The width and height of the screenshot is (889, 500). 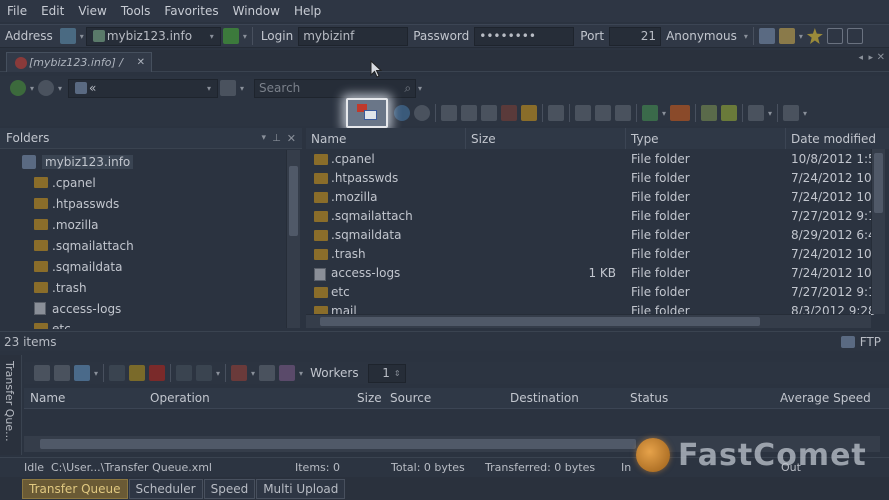 I want to click on save-dropdown-icon: ▾, so click(x=96, y=373).